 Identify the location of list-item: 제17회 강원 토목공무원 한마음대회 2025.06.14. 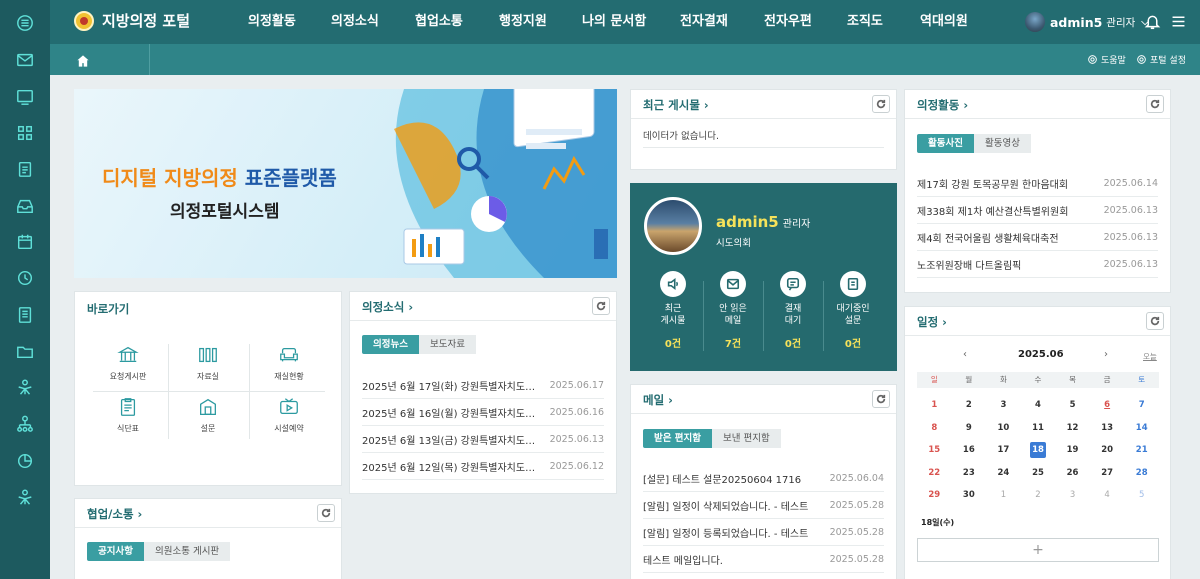
(1037, 183).